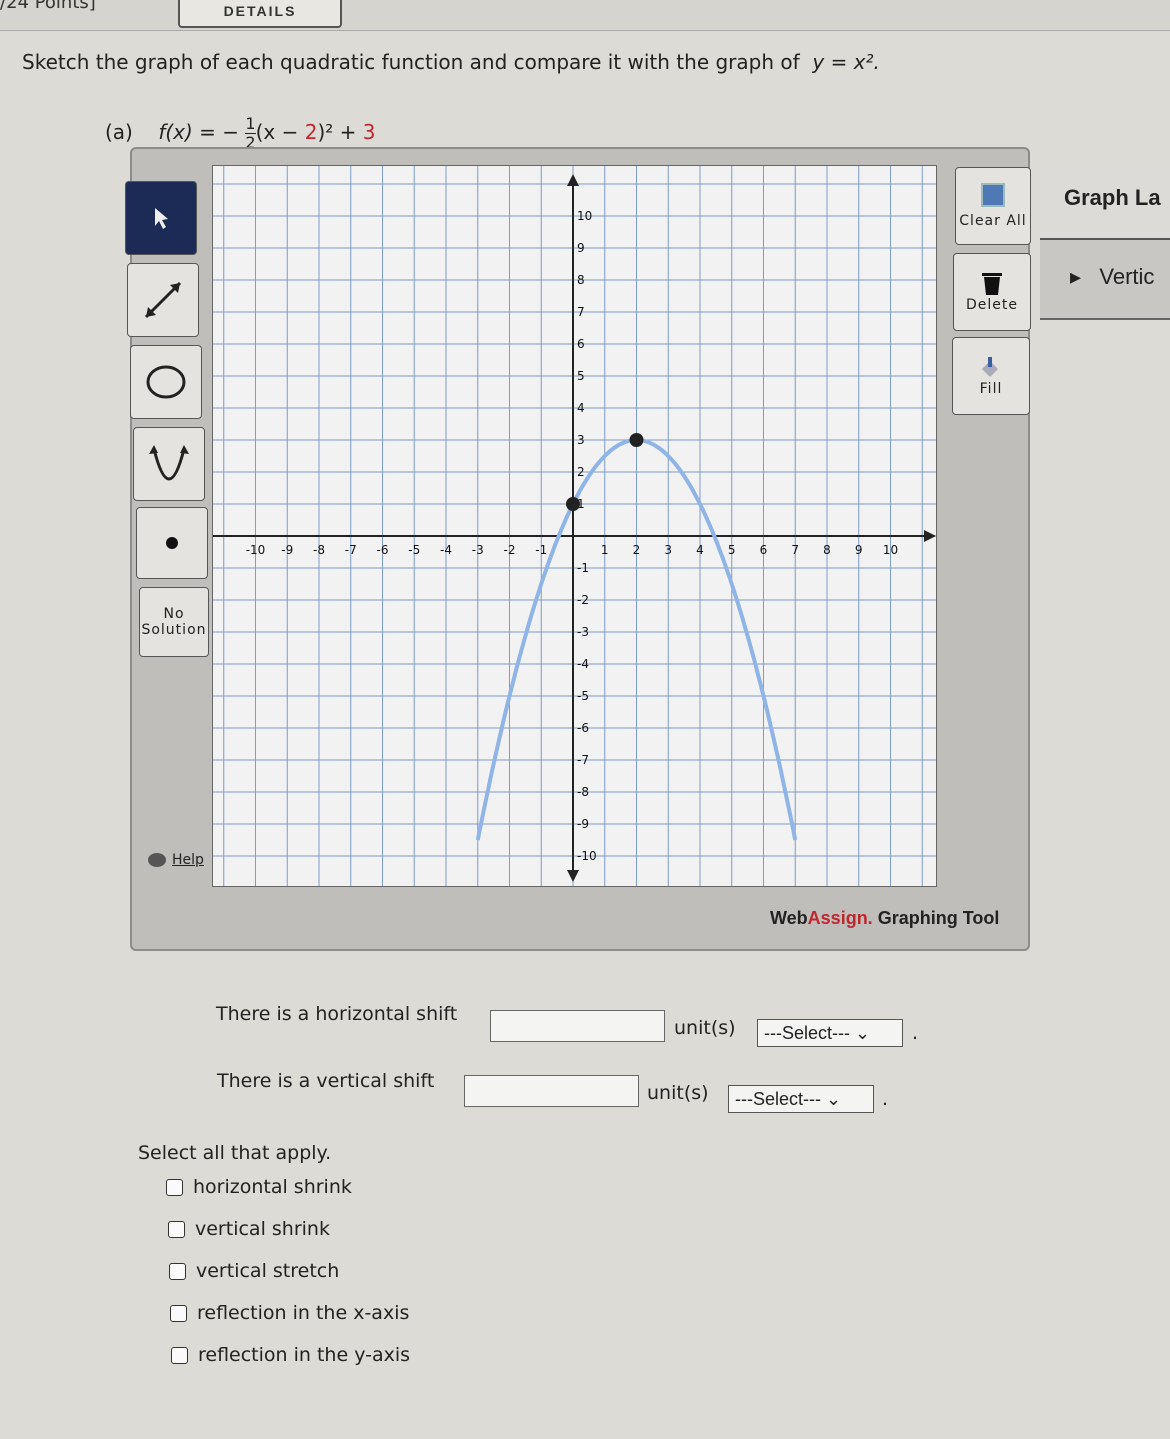 This screenshot has width=1170, height=1439. Describe the element at coordinates (637, 550) in the screenshot. I see `x-tick-label: 2` at that location.